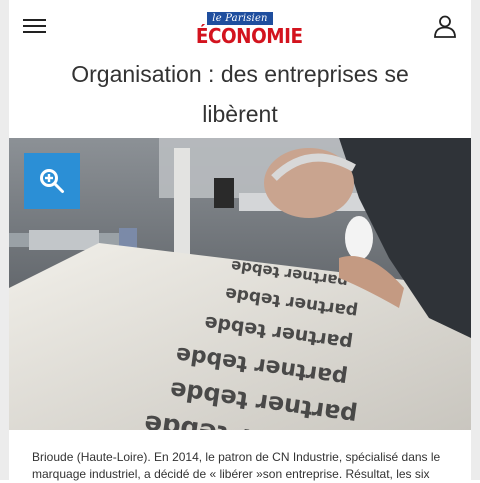 This screenshot has width=480, height=483. I want to click on site-logo: le Parisien ÉCONOMIE, so click(247, 28).